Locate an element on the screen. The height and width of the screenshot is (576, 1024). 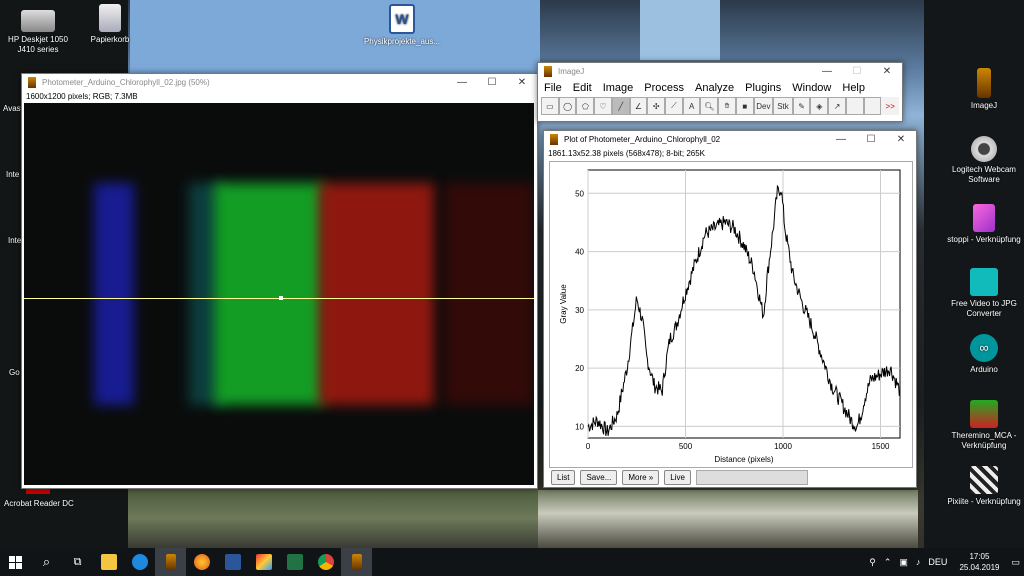
firefox-icon is located at coordinates (201, 562).